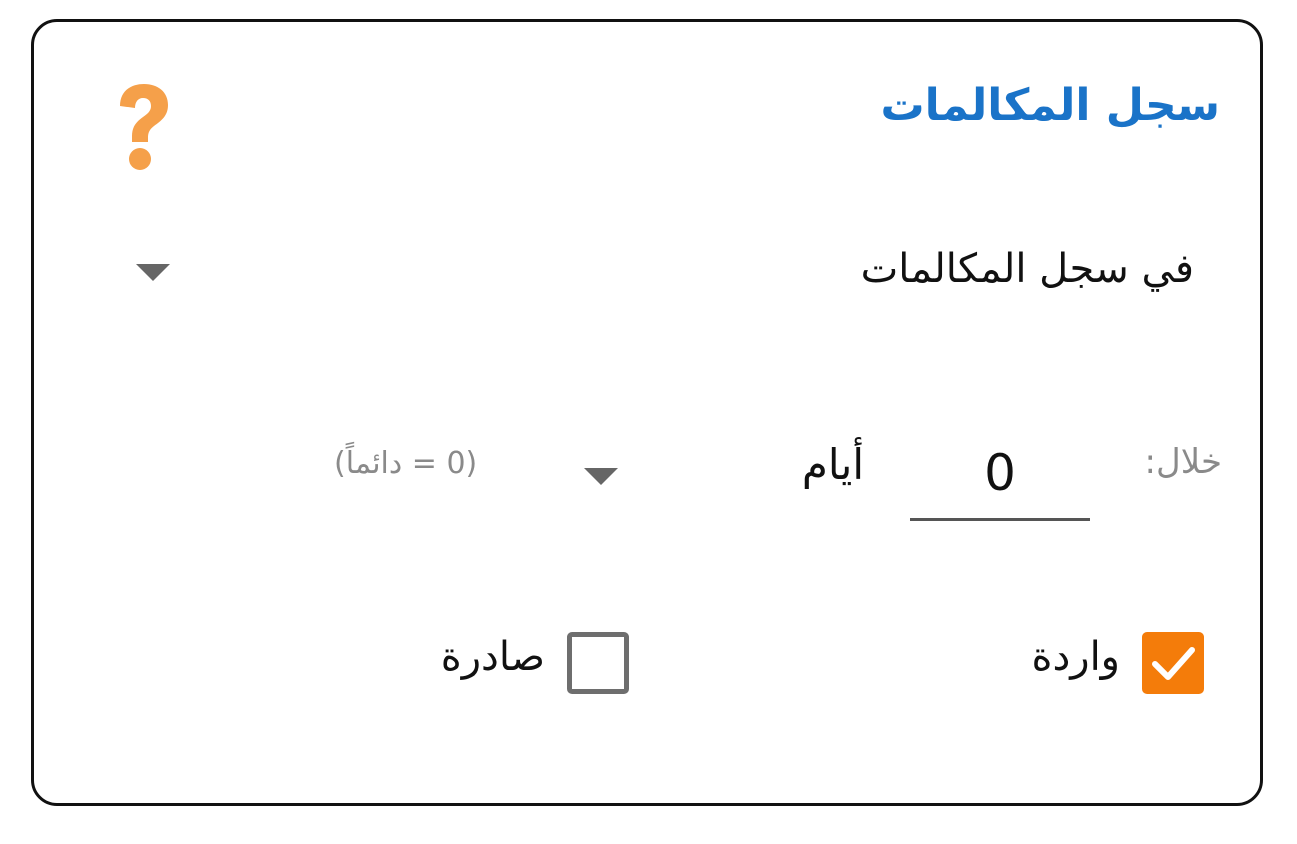 This screenshot has width=1297, height=844. I want to click on incoming-label: واردة, so click(1075, 657).